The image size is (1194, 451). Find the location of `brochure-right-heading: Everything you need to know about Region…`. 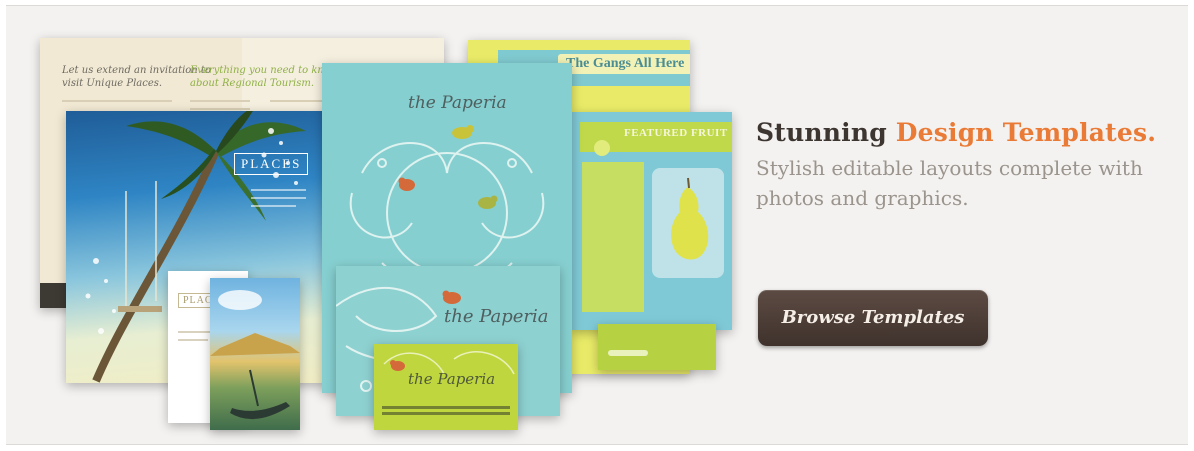

brochure-right-heading: Everything you need to know about Region… is located at coordinates (264, 77).